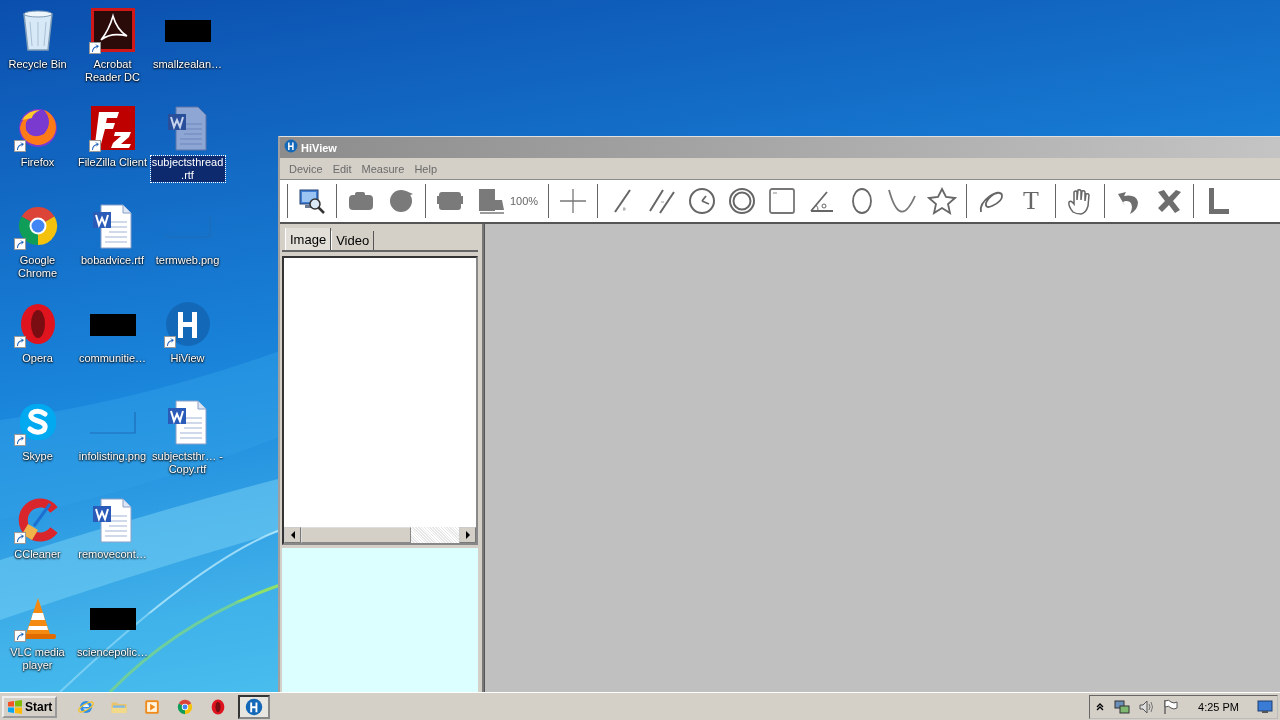  Describe the element at coordinates (353, 240) in the screenshot. I see `tab: Video` at that location.